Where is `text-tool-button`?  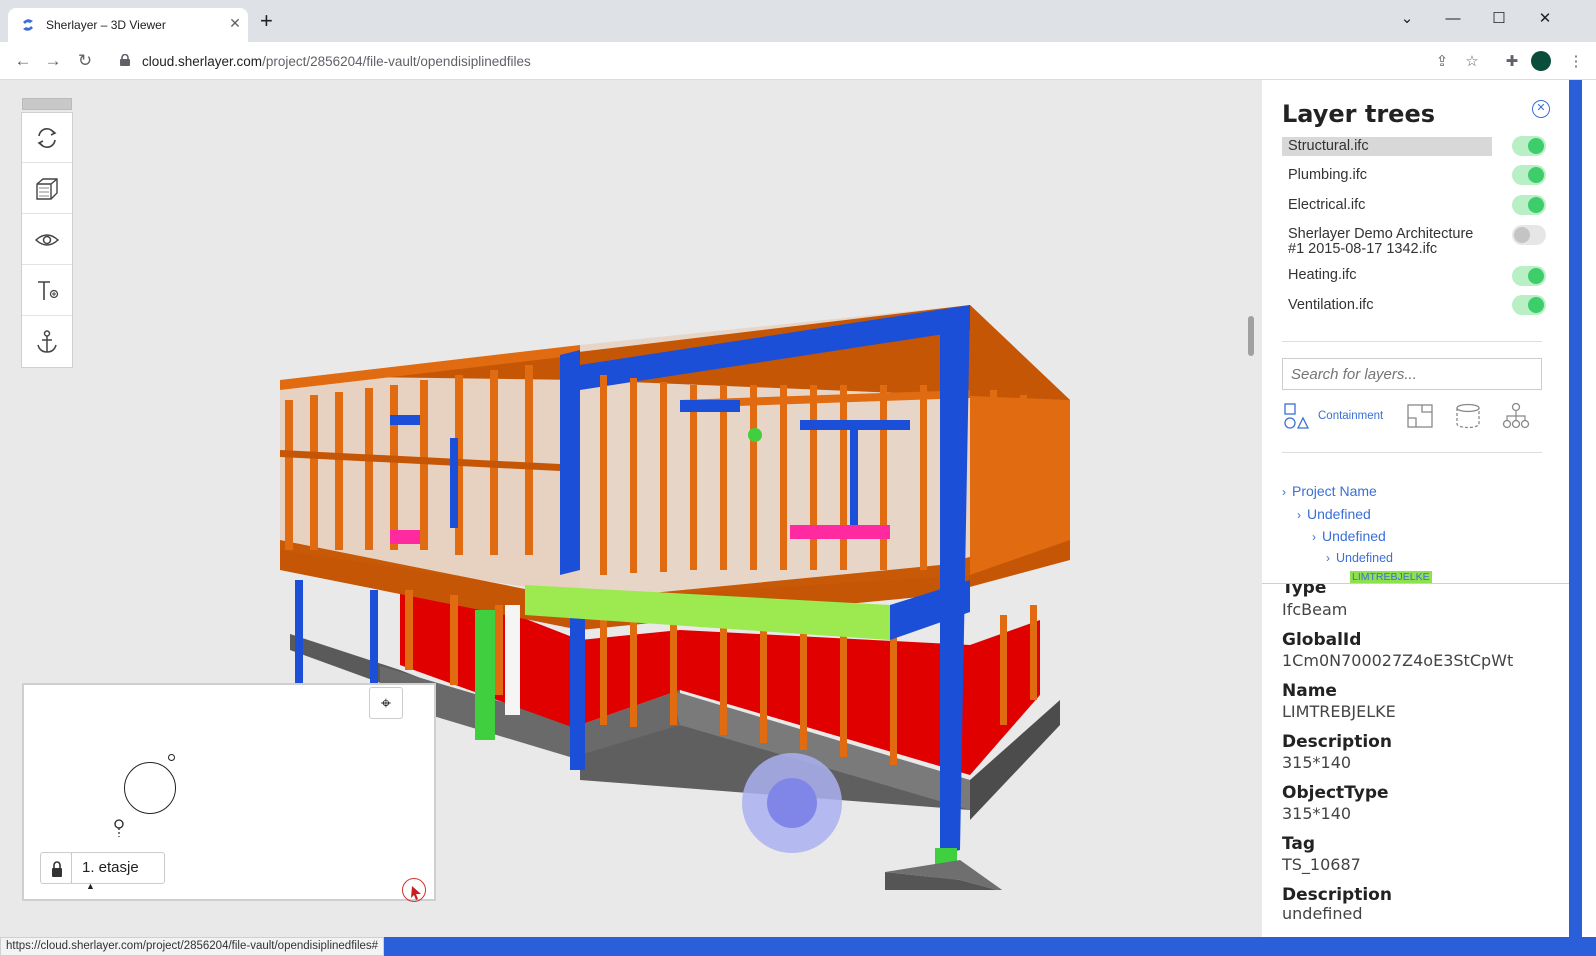
text-tool-button is located at coordinates (47, 291).